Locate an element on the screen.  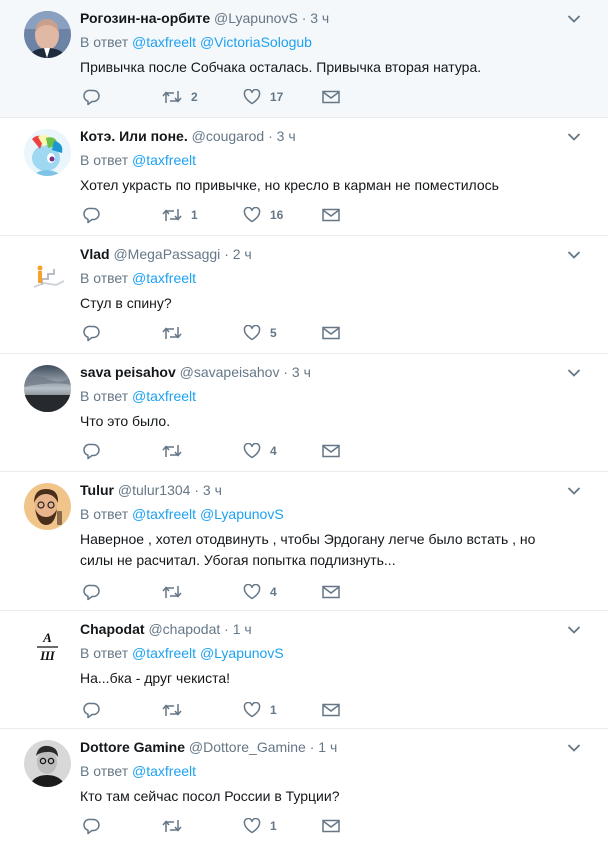
author-name: Dottore Gamine is located at coordinates (132, 747).